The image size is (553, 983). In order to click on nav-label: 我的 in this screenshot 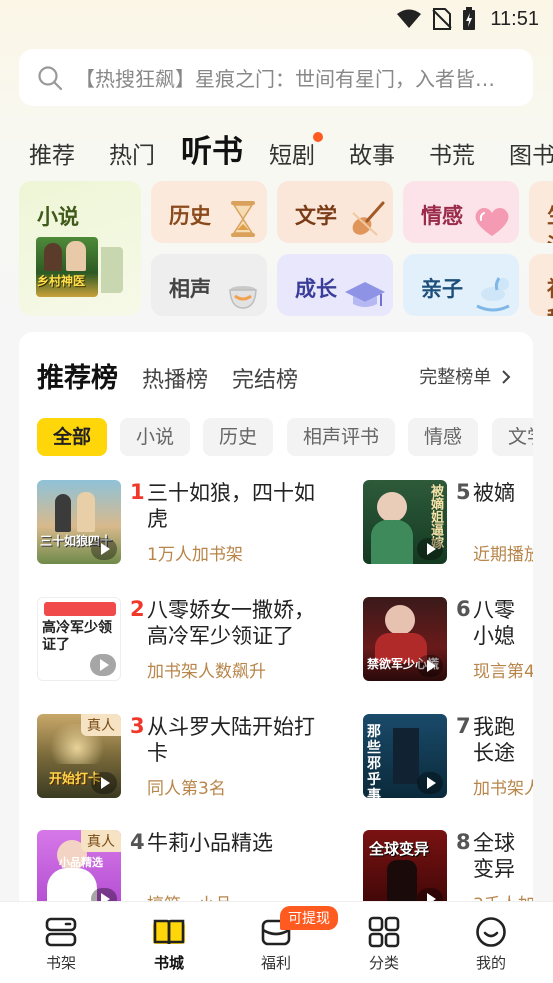, I will do `click(490, 963)`.